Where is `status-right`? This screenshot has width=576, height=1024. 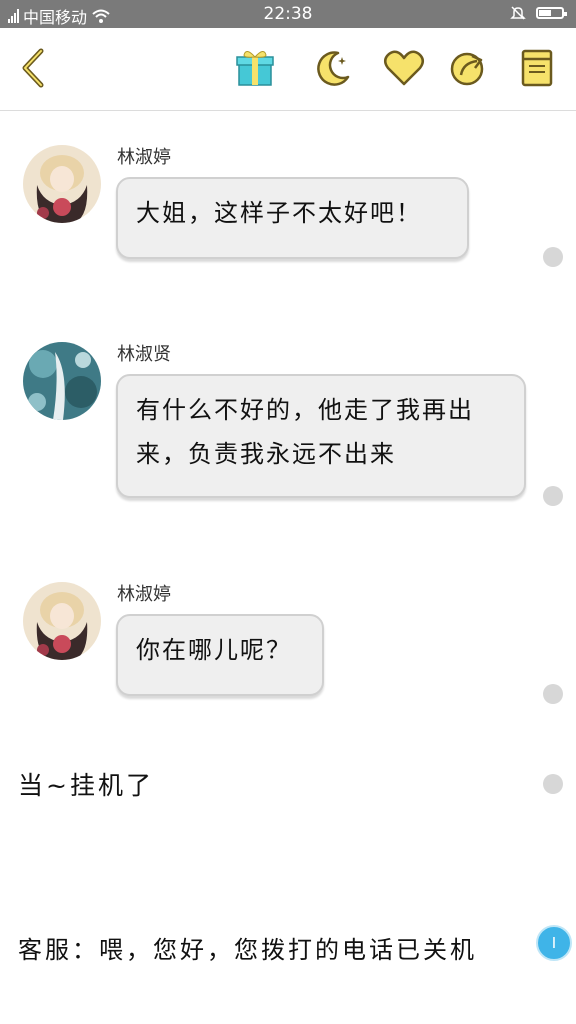
status-right is located at coordinates (538, 13).